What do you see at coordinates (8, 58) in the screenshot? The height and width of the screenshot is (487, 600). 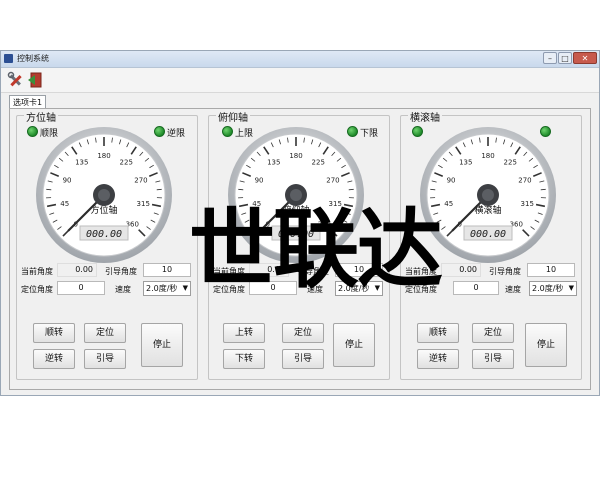 I see `app-icon` at bounding box center [8, 58].